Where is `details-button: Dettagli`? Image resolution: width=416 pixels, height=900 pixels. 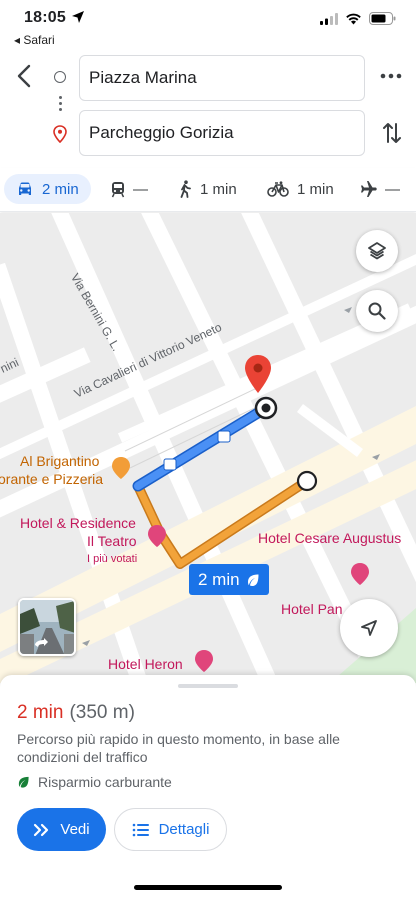
details-button: Dettagli is located at coordinates (170, 829).